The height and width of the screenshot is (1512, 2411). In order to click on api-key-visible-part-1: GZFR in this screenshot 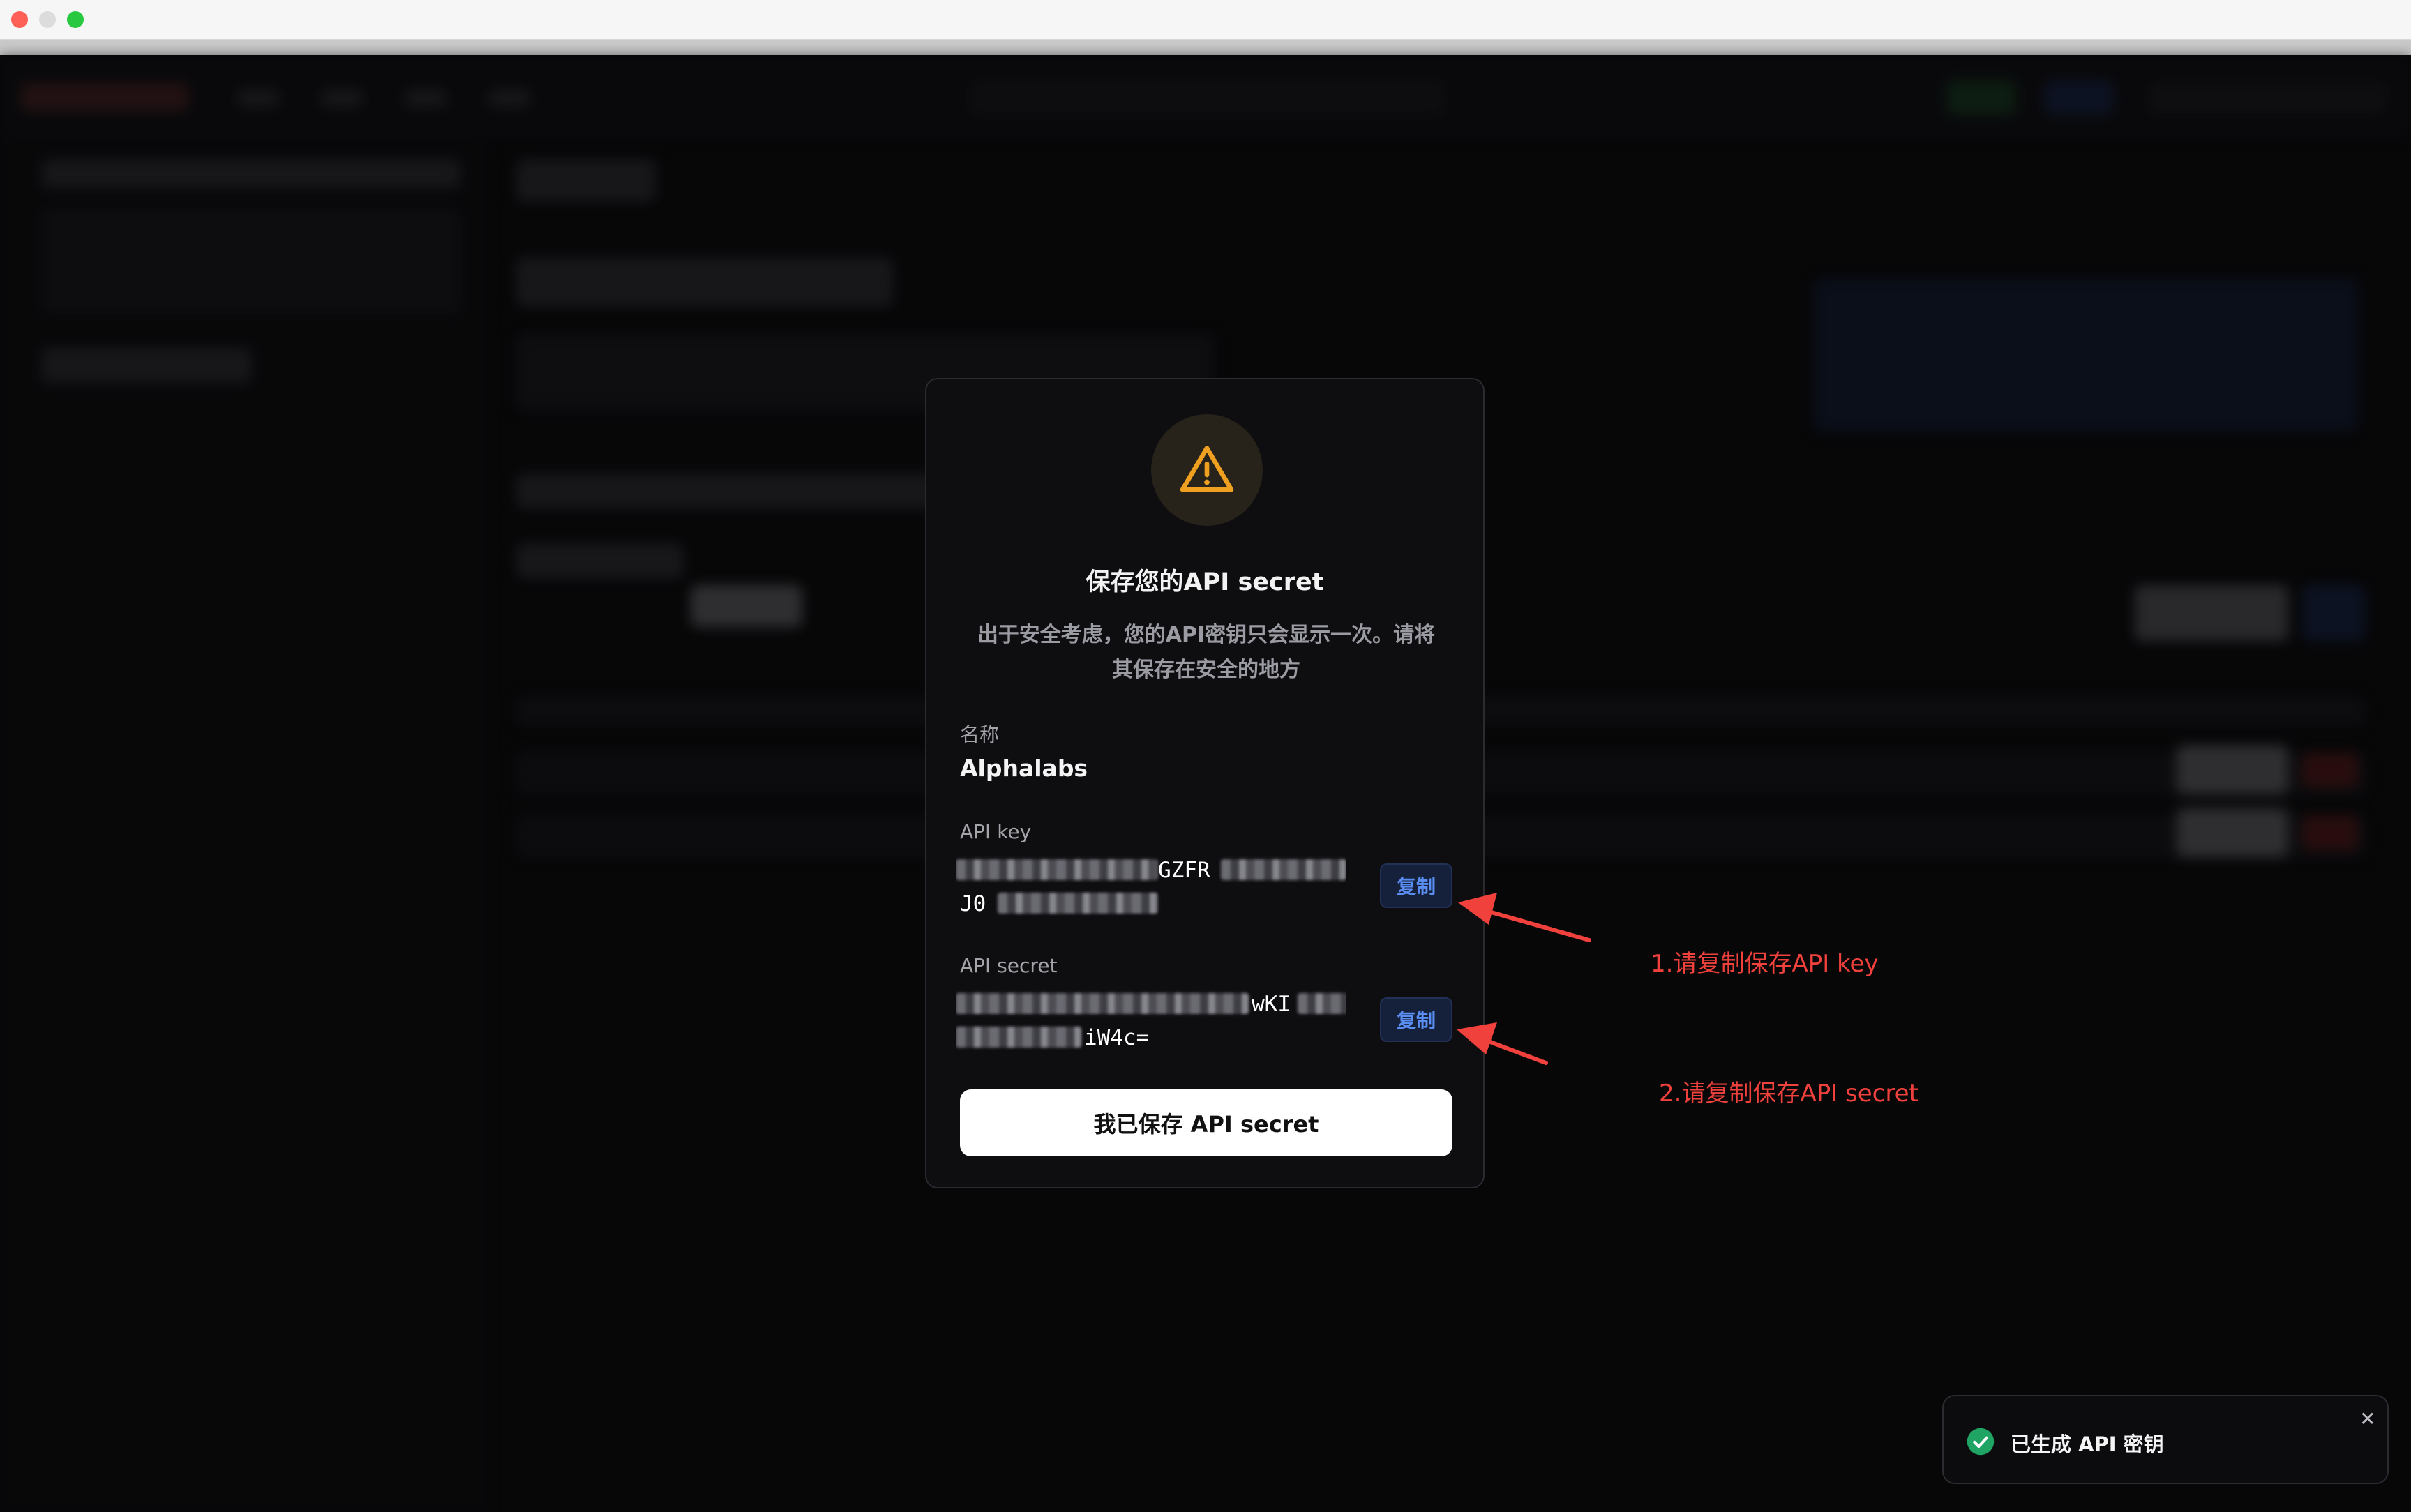, I will do `click(1184, 871)`.